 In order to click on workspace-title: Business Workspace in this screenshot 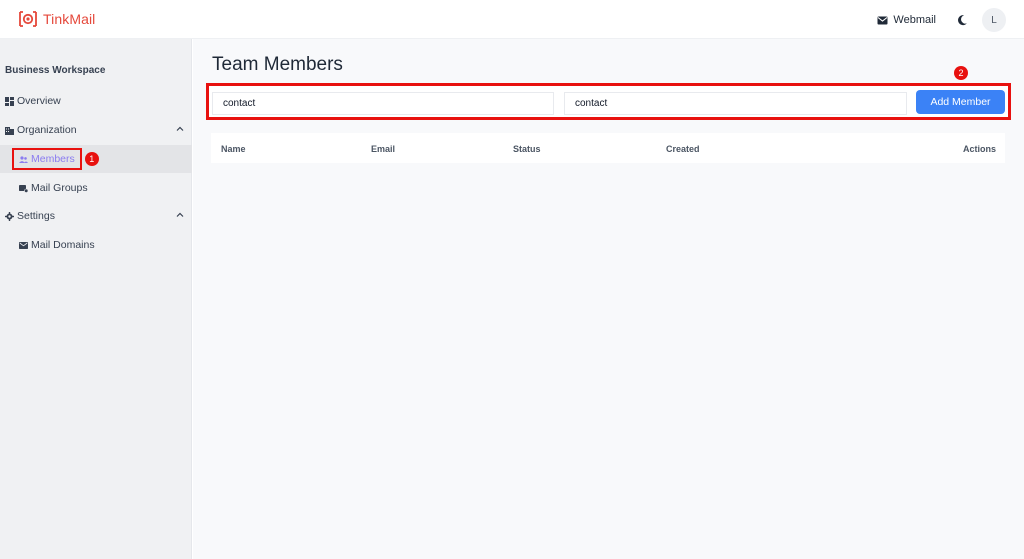, I will do `click(55, 70)`.